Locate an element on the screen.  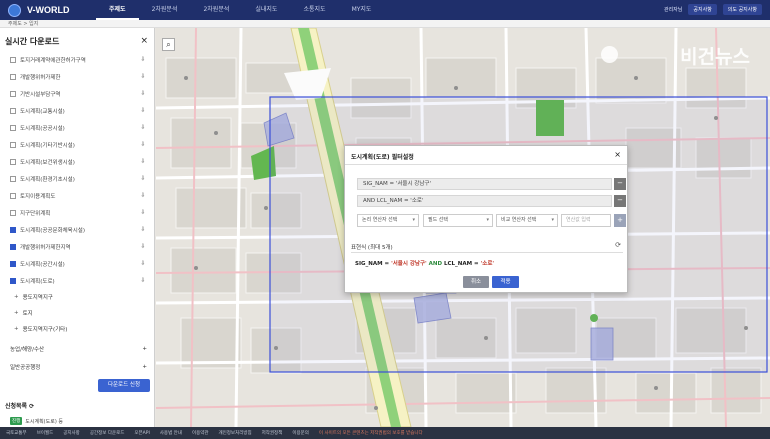
footer-link: 이용문의 is located at coordinates (300, 433).